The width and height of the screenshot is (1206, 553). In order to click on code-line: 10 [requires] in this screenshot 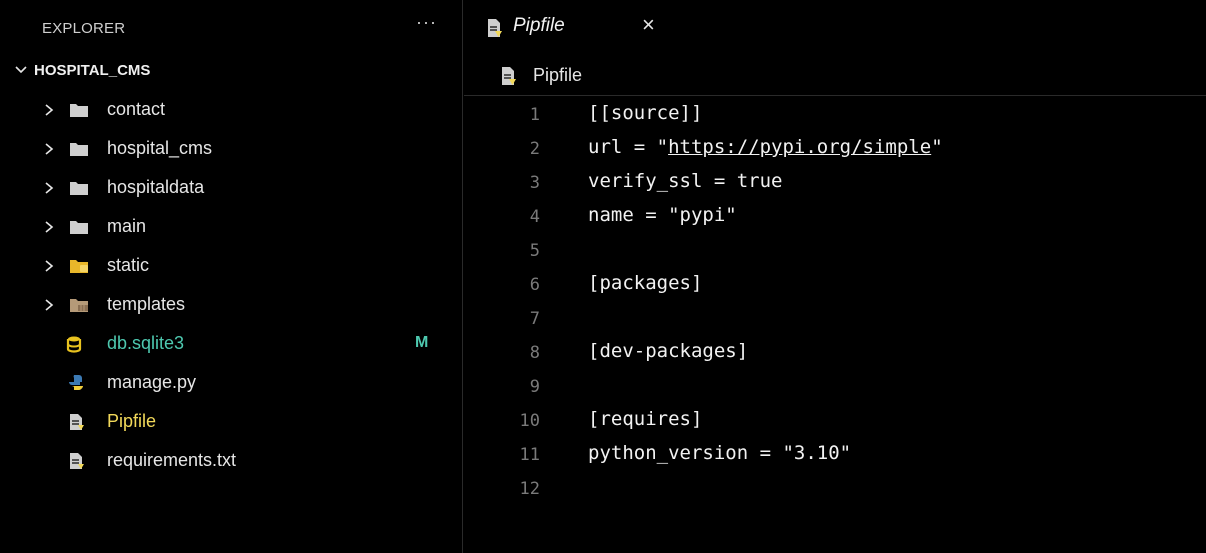, I will do `click(835, 422)`.